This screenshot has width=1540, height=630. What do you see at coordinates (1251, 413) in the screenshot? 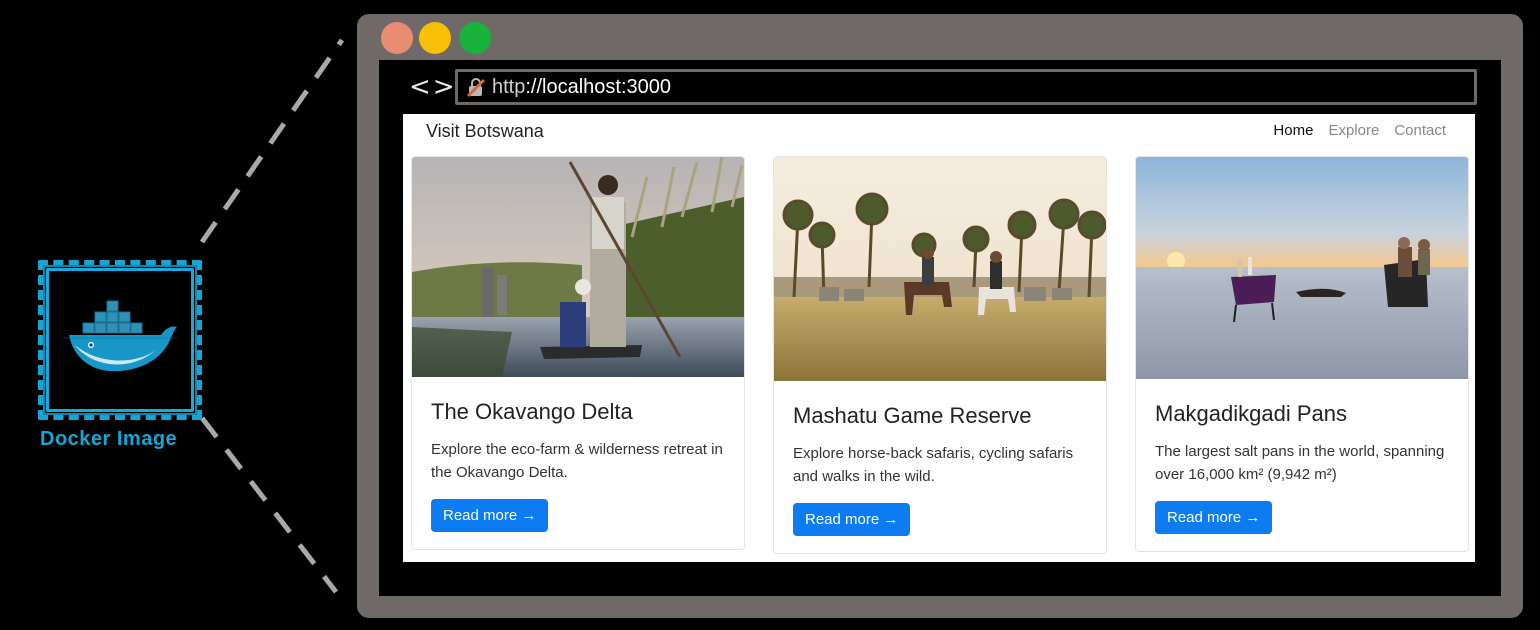
I see `card-title: Makgadikgadi Pans` at bounding box center [1251, 413].